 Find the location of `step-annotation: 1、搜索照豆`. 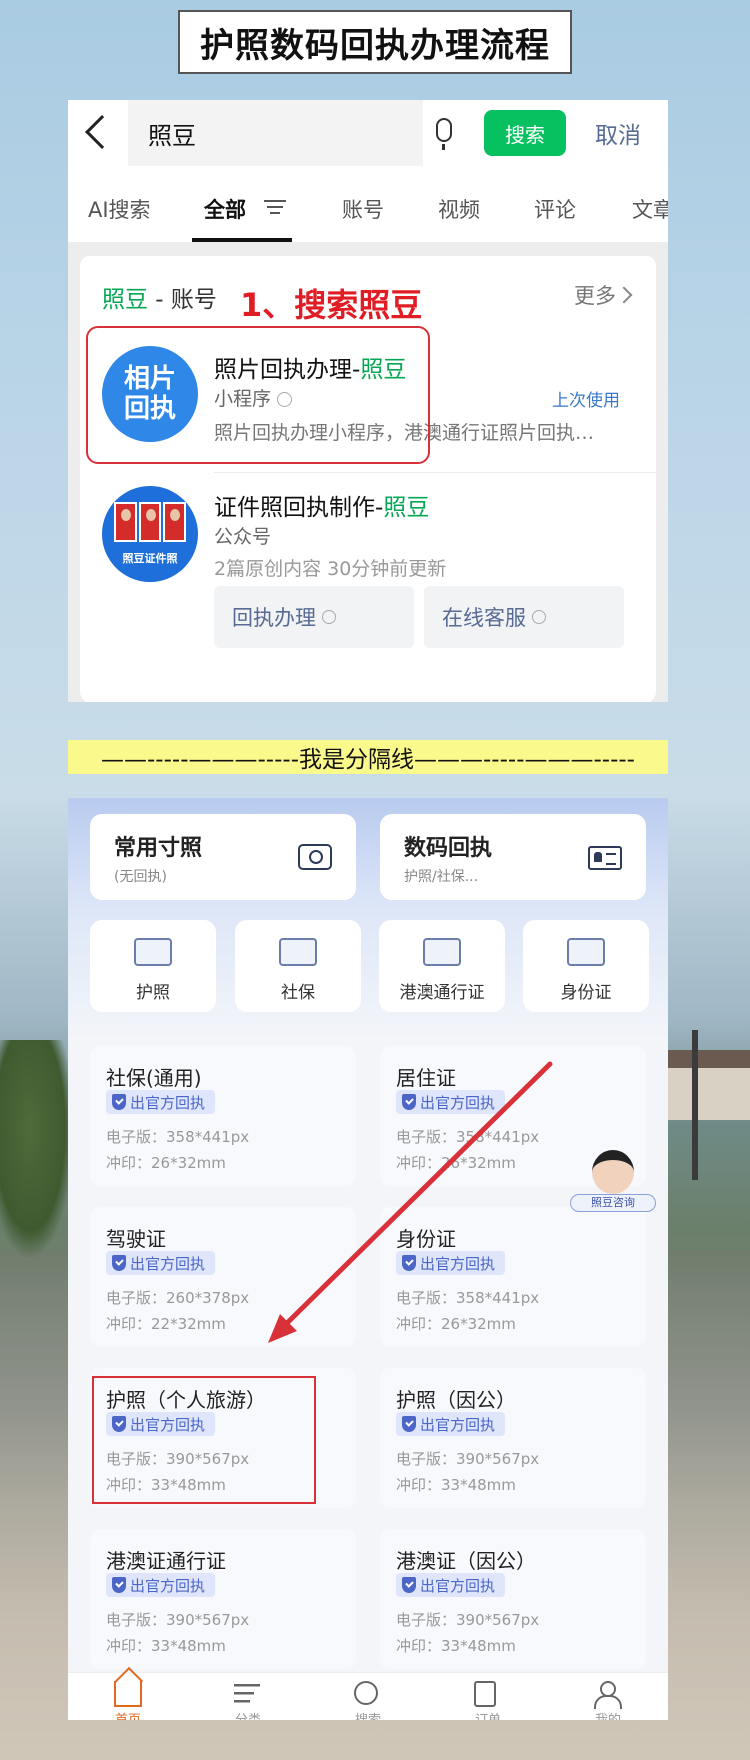

step-annotation: 1、搜索照豆 is located at coordinates (331, 305).